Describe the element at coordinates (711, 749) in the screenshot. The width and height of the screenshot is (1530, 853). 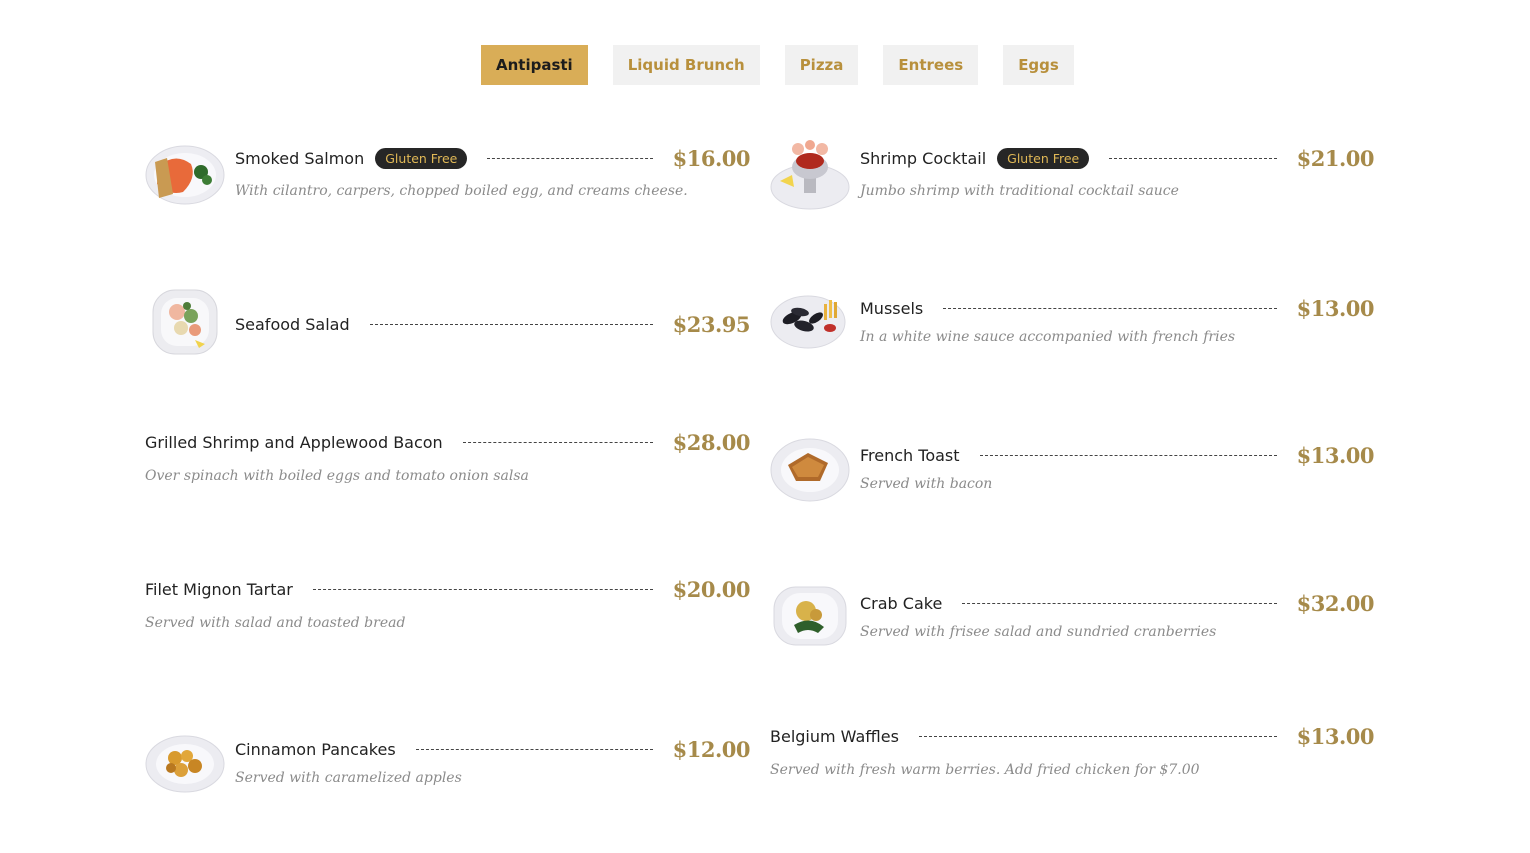
I see `item-price: $12.00` at that location.